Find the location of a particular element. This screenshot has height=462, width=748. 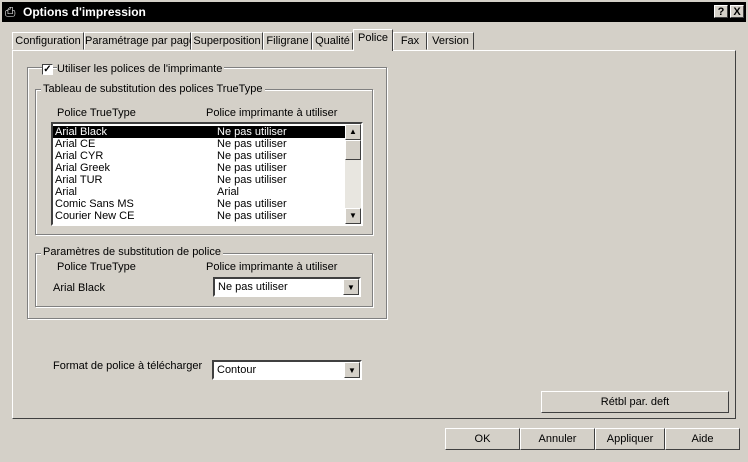

help-title-button: ? is located at coordinates (721, 11).